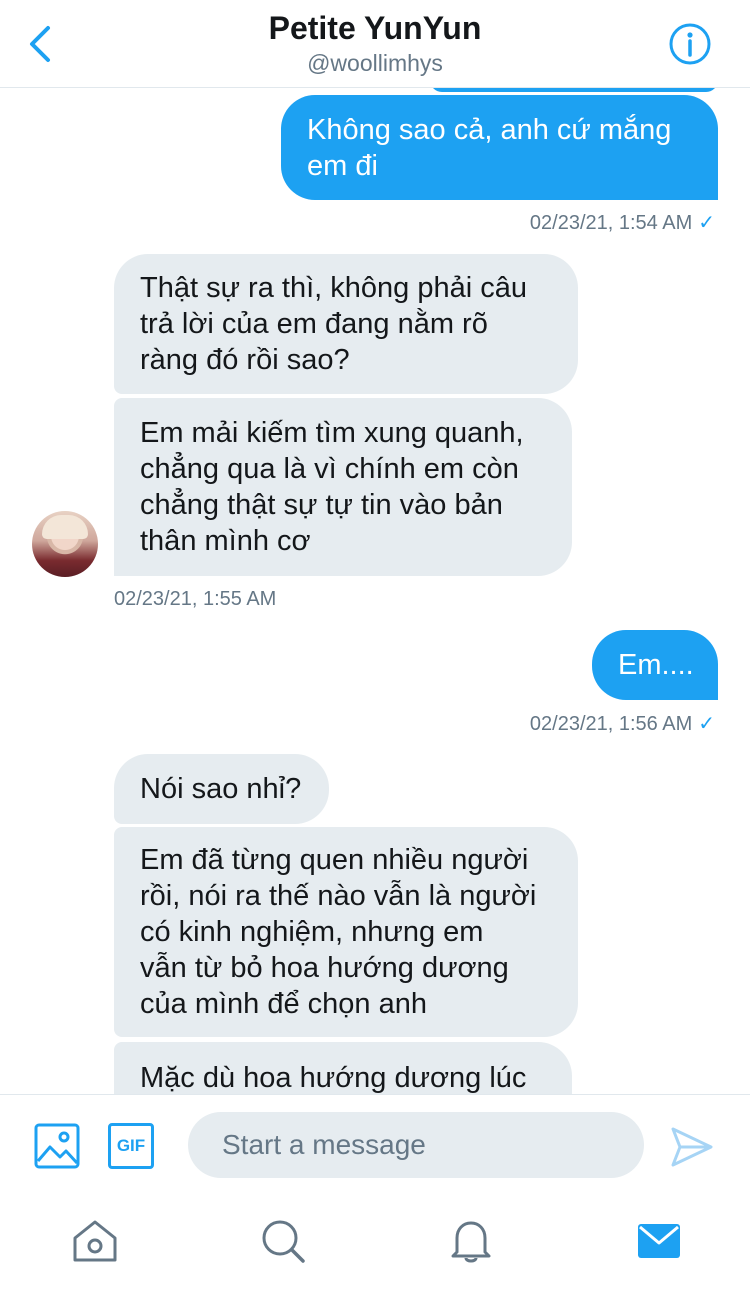  Describe the element at coordinates (195, 599) in the screenshot. I see `message-timestamp: 02/23/21, 1:55 AM` at that location.